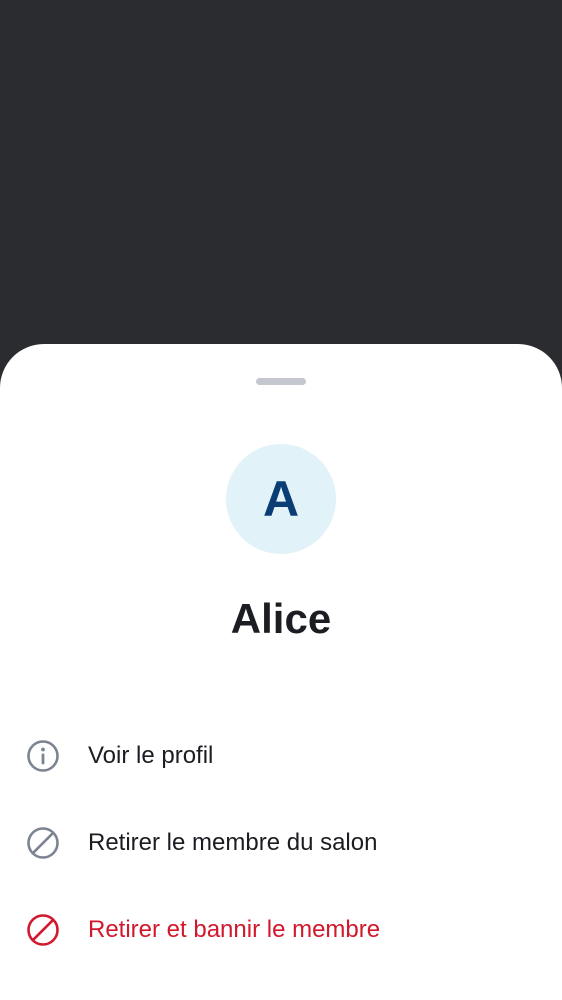  Describe the element at coordinates (281, 755) in the screenshot. I see `view-profile-button: Voir le profil` at that location.